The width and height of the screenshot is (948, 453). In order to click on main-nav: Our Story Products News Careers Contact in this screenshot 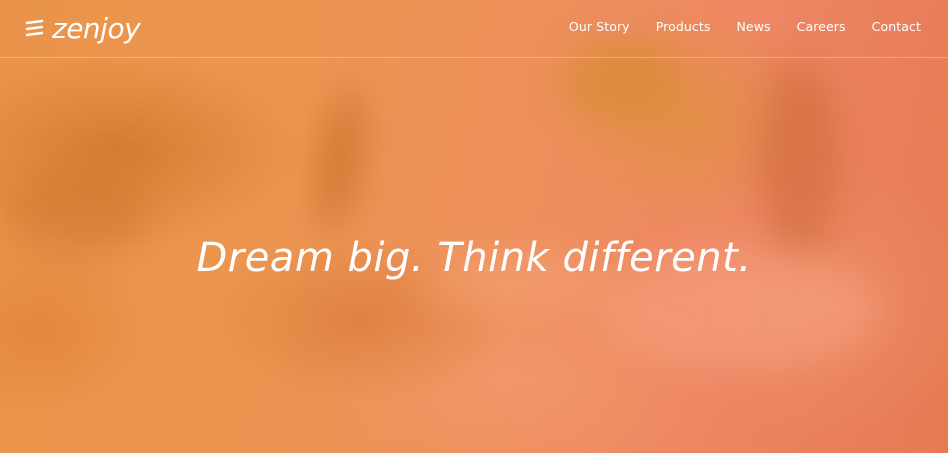, I will do `click(745, 26)`.